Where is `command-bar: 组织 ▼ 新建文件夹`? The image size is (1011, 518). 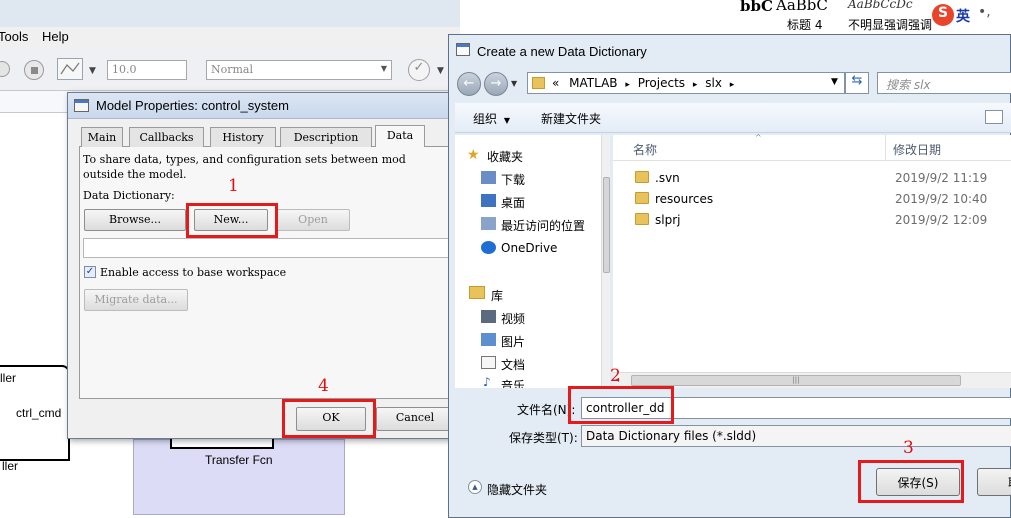 command-bar: 组织 ▼ 新建文件夹 is located at coordinates (733, 118).